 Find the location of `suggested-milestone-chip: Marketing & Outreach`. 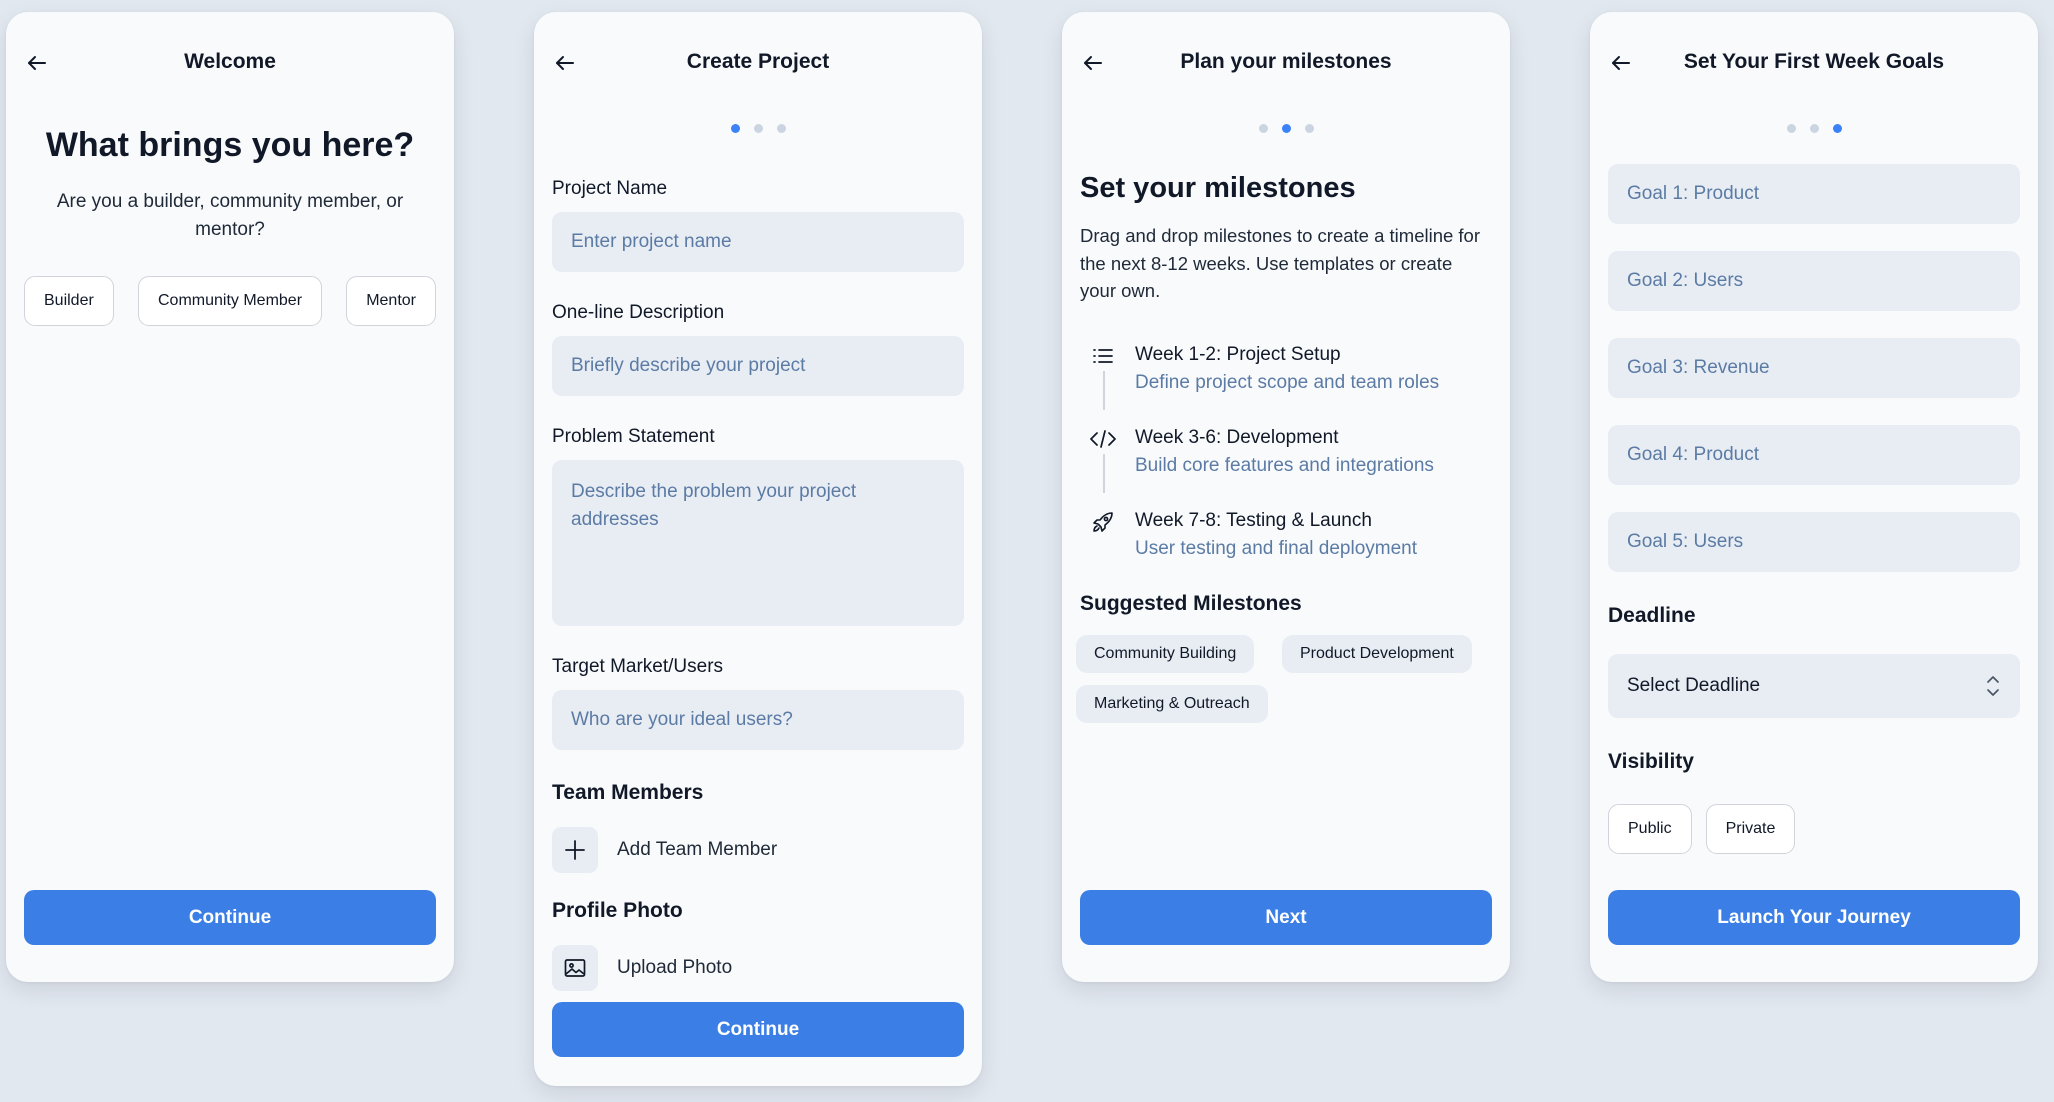

suggested-milestone-chip: Marketing & Outreach is located at coordinates (1172, 704).